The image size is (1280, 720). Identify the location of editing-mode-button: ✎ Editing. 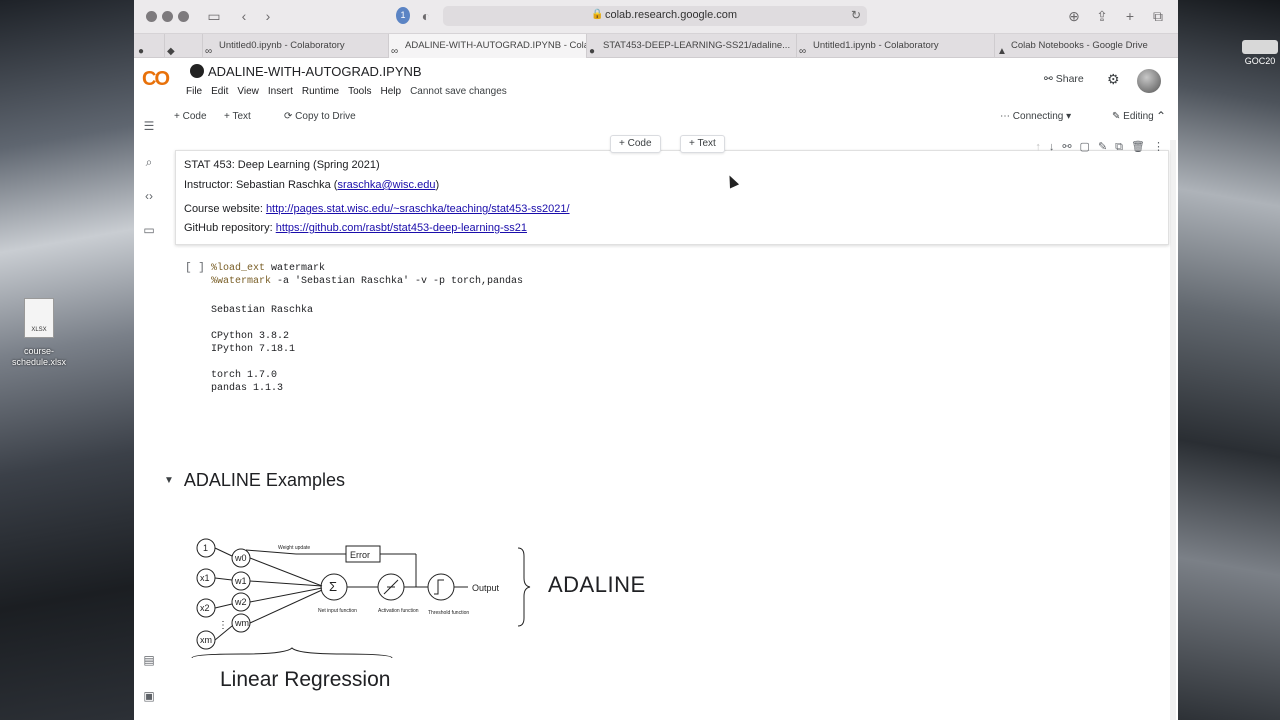
(1133, 116).